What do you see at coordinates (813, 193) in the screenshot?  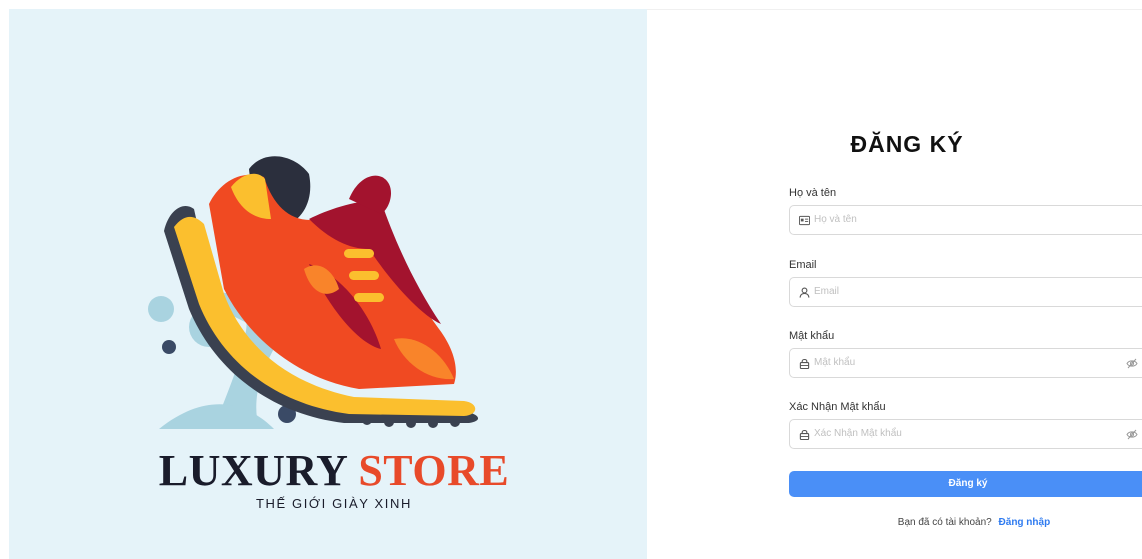 I see `fullname-label: Họ và tên` at bounding box center [813, 193].